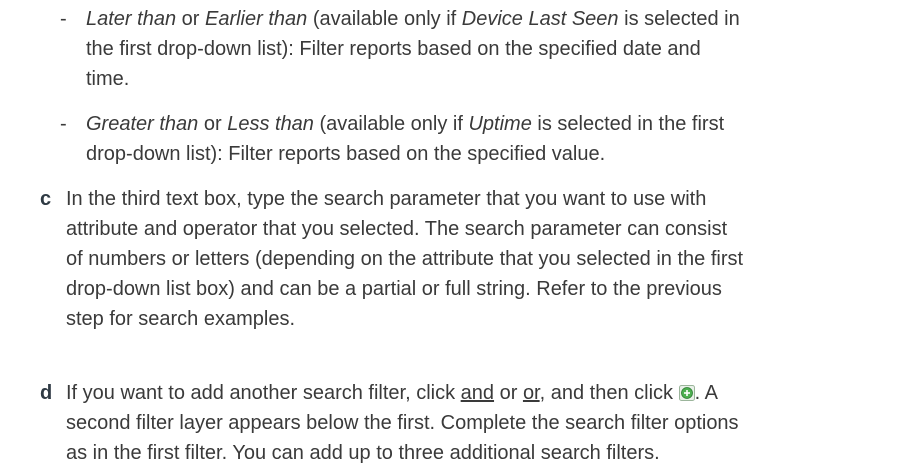  What do you see at coordinates (628, 124) in the screenshot?
I see `text-run: is selected in the first` at bounding box center [628, 124].